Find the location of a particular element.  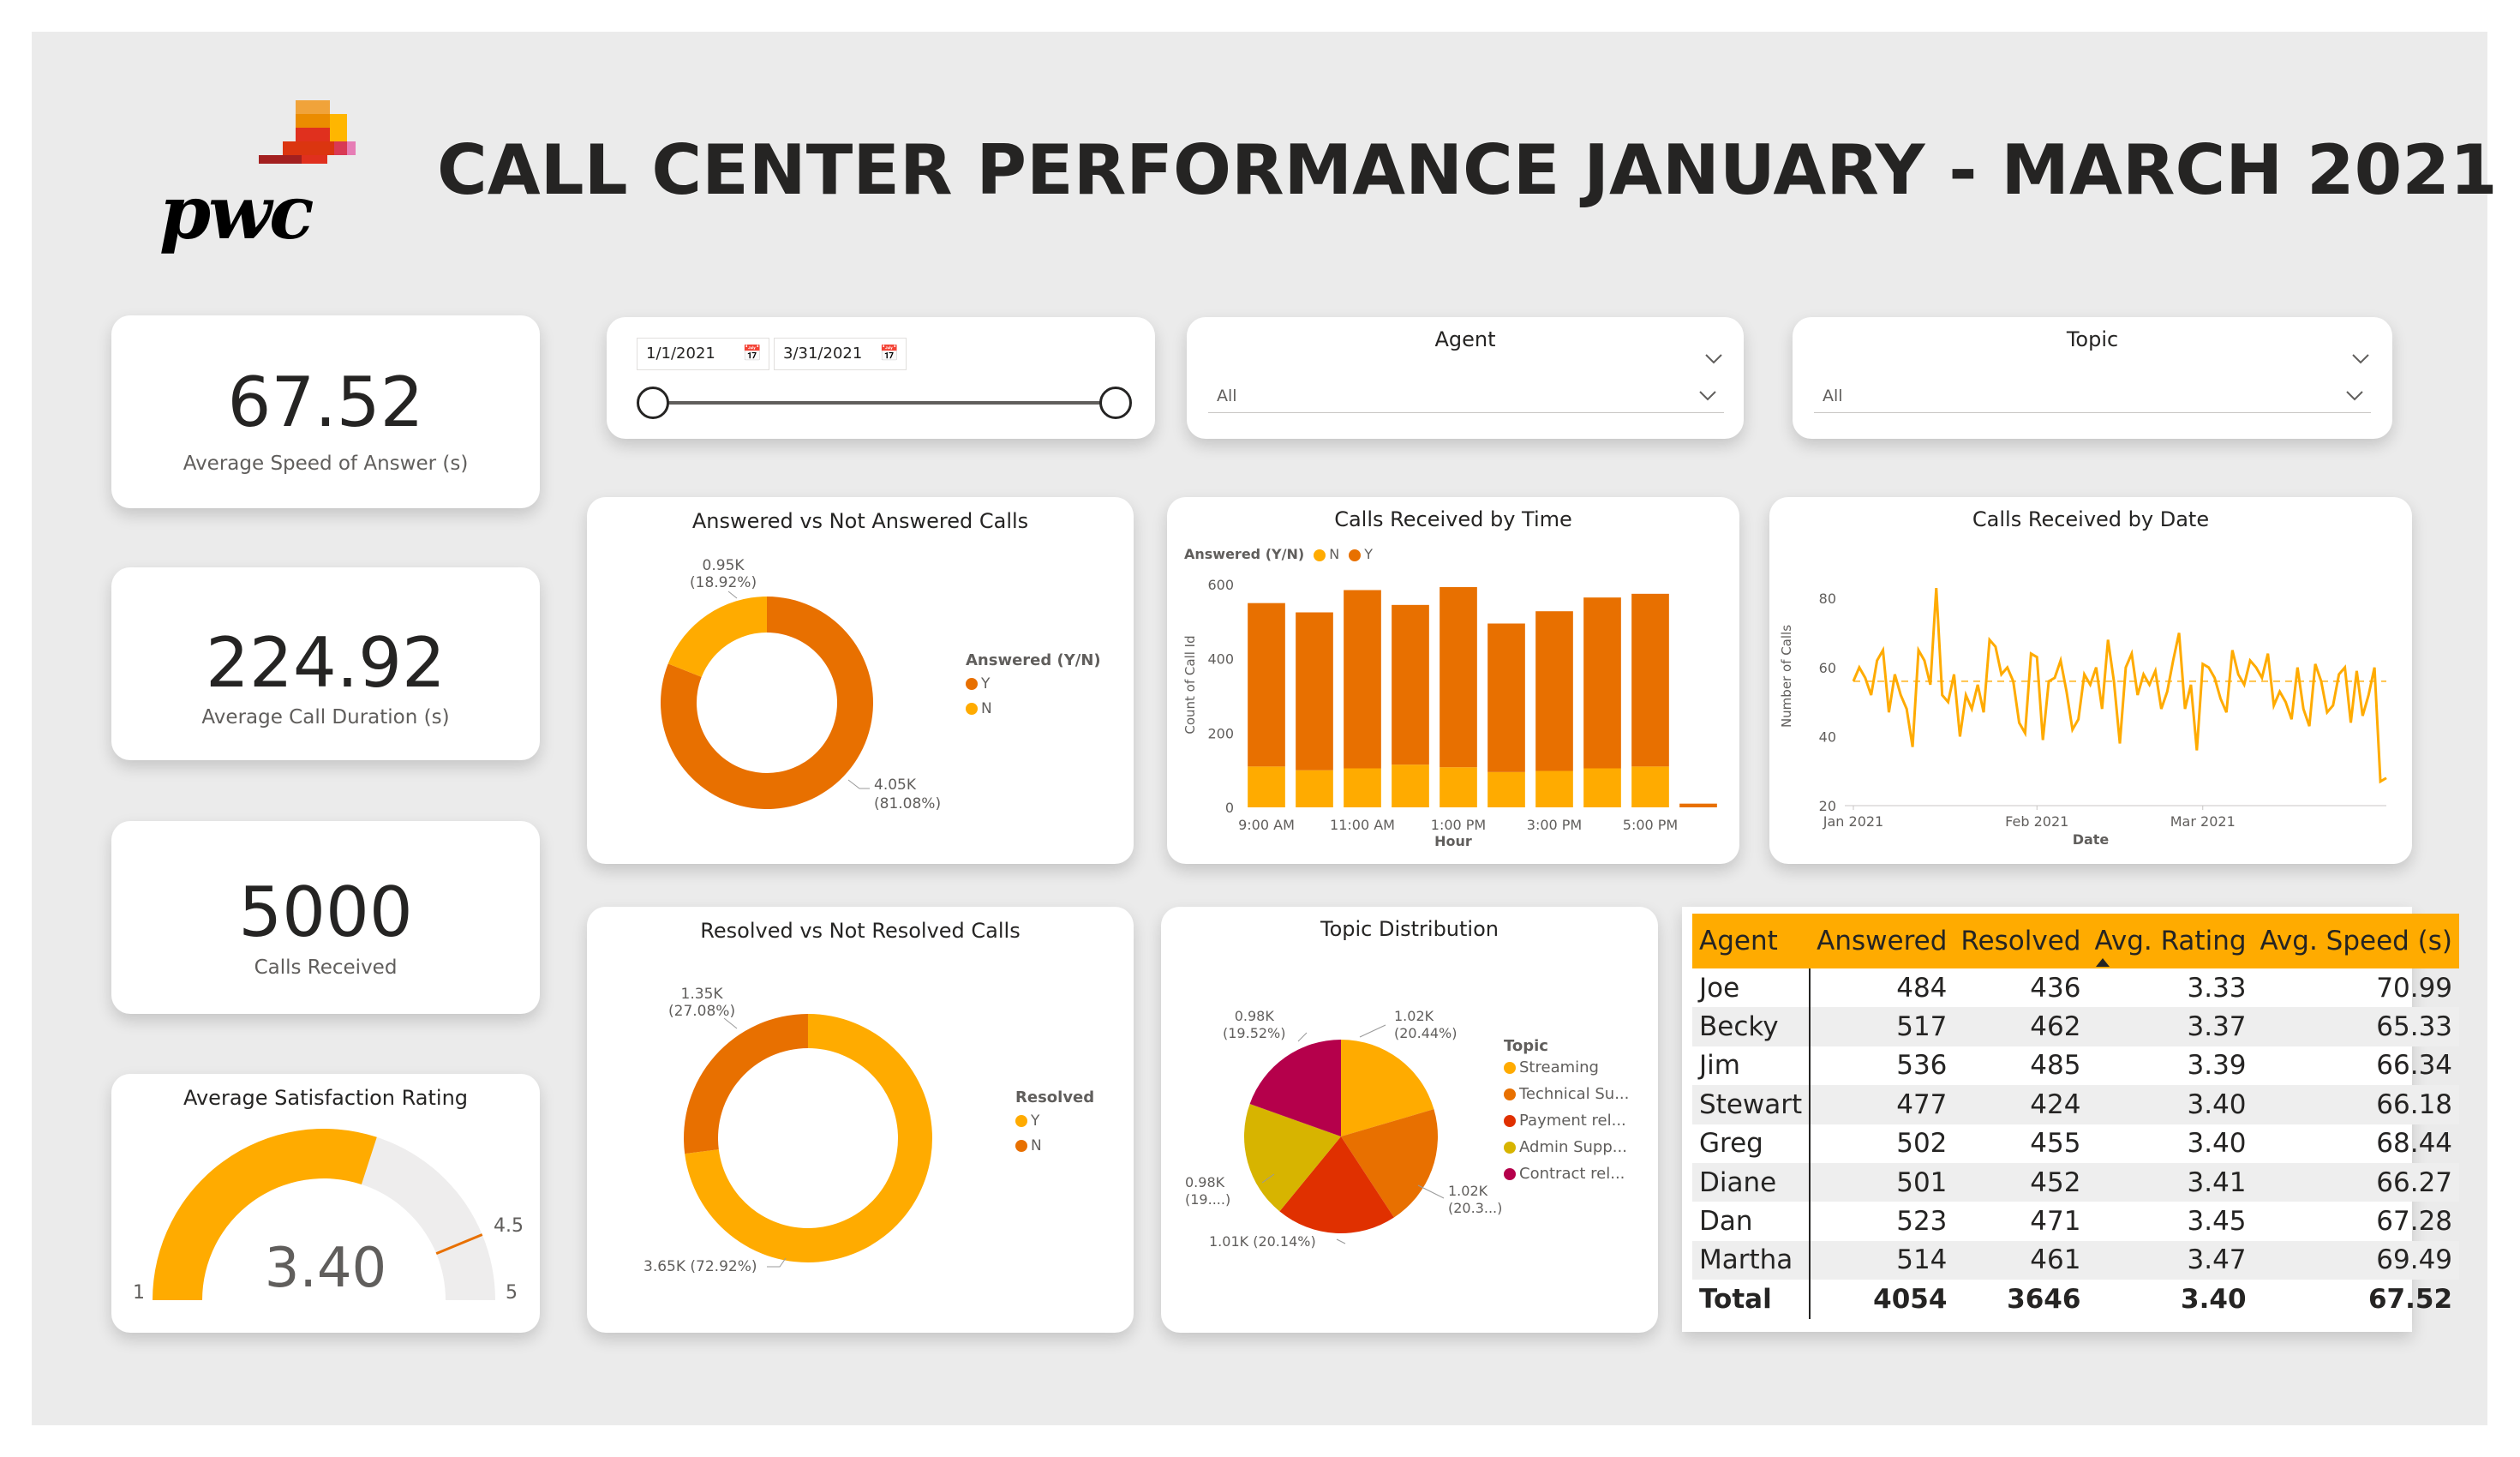

table-cell: 517 is located at coordinates (1882, 1026).